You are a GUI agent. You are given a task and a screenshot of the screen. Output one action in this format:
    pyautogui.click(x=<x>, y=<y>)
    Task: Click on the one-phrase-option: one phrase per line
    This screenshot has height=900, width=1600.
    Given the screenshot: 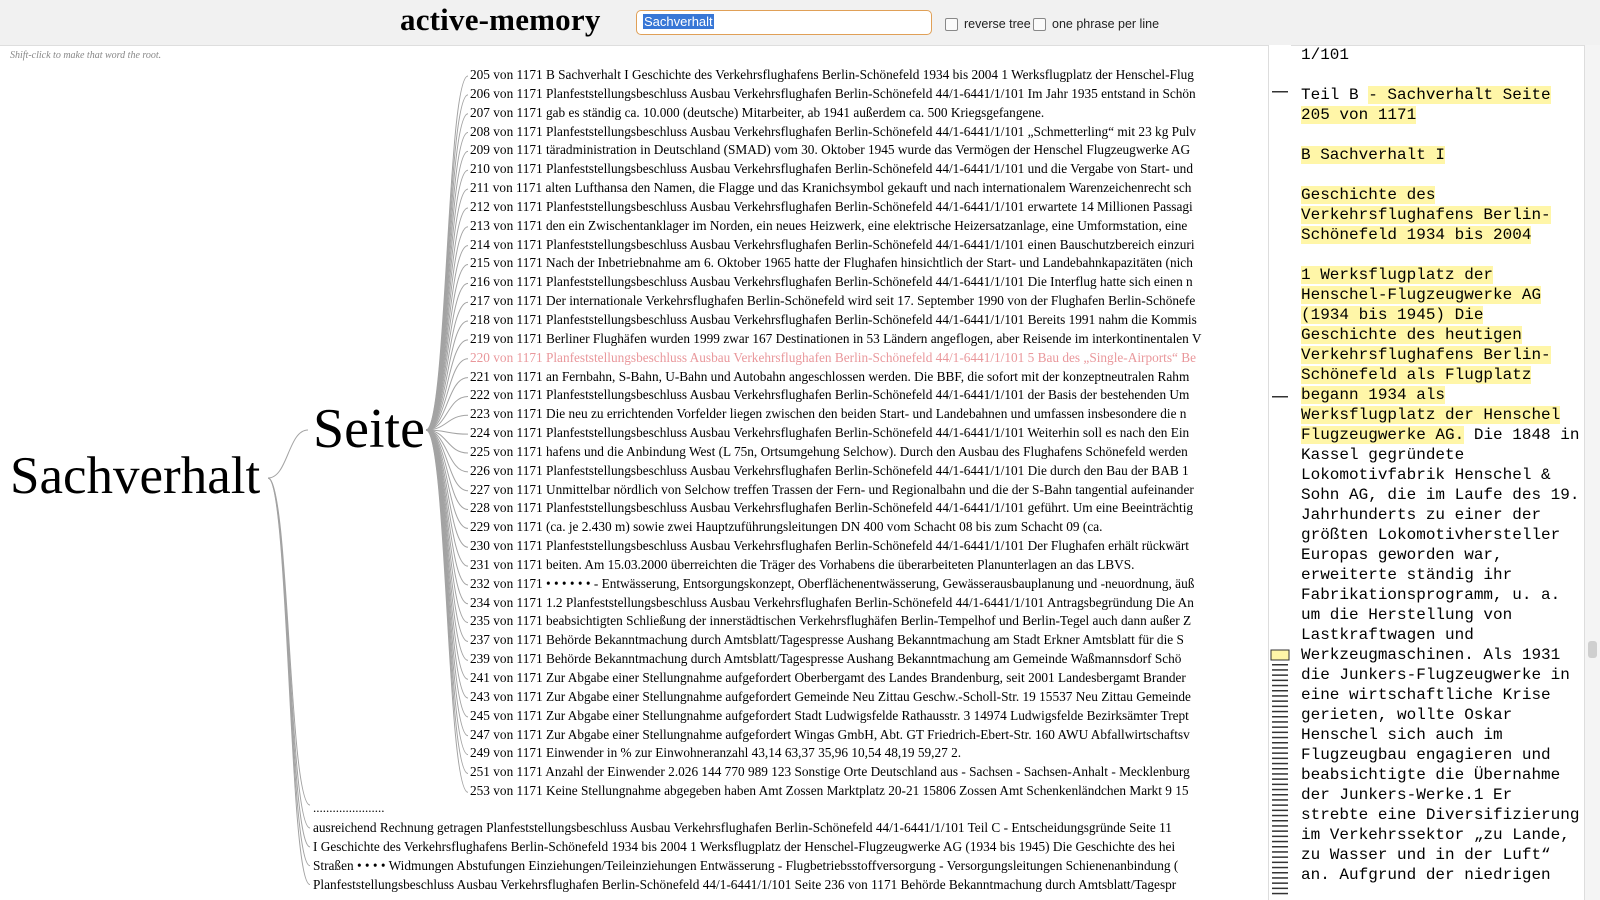 What is the action you would take?
    pyautogui.click(x=1096, y=24)
    